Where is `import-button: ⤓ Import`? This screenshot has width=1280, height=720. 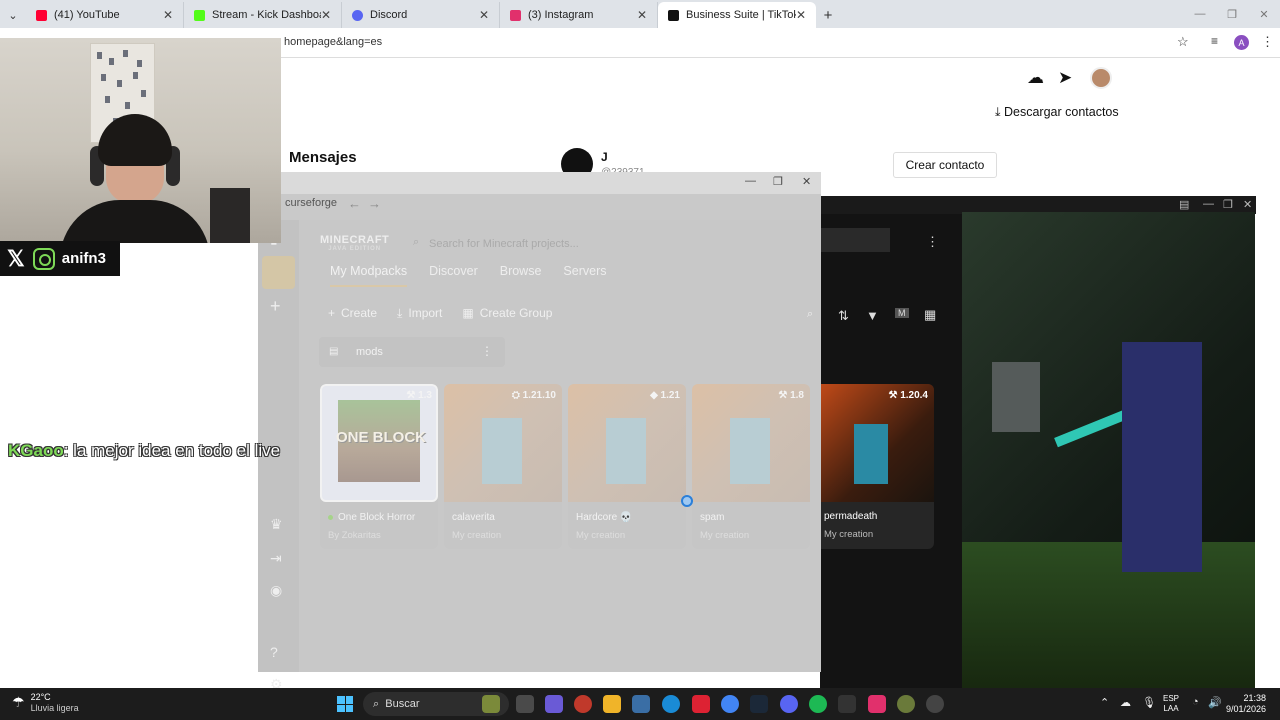 import-button: ⤓ Import is located at coordinates (419, 313).